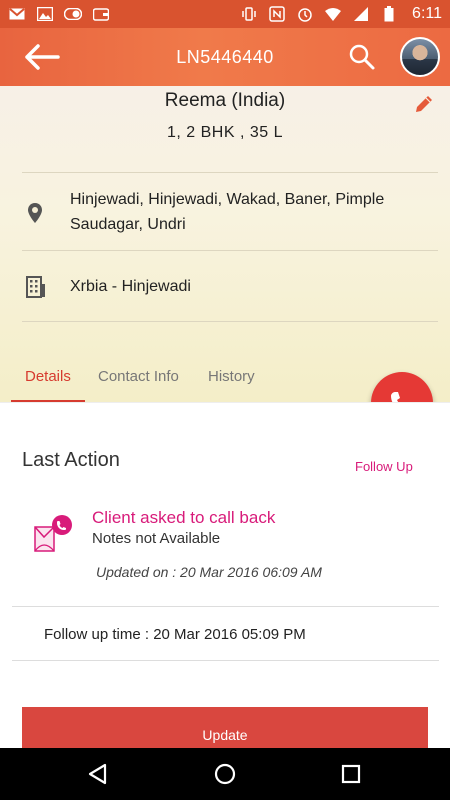 The width and height of the screenshot is (450, 800). I want to click on toggle-icon, so click(73, 14).